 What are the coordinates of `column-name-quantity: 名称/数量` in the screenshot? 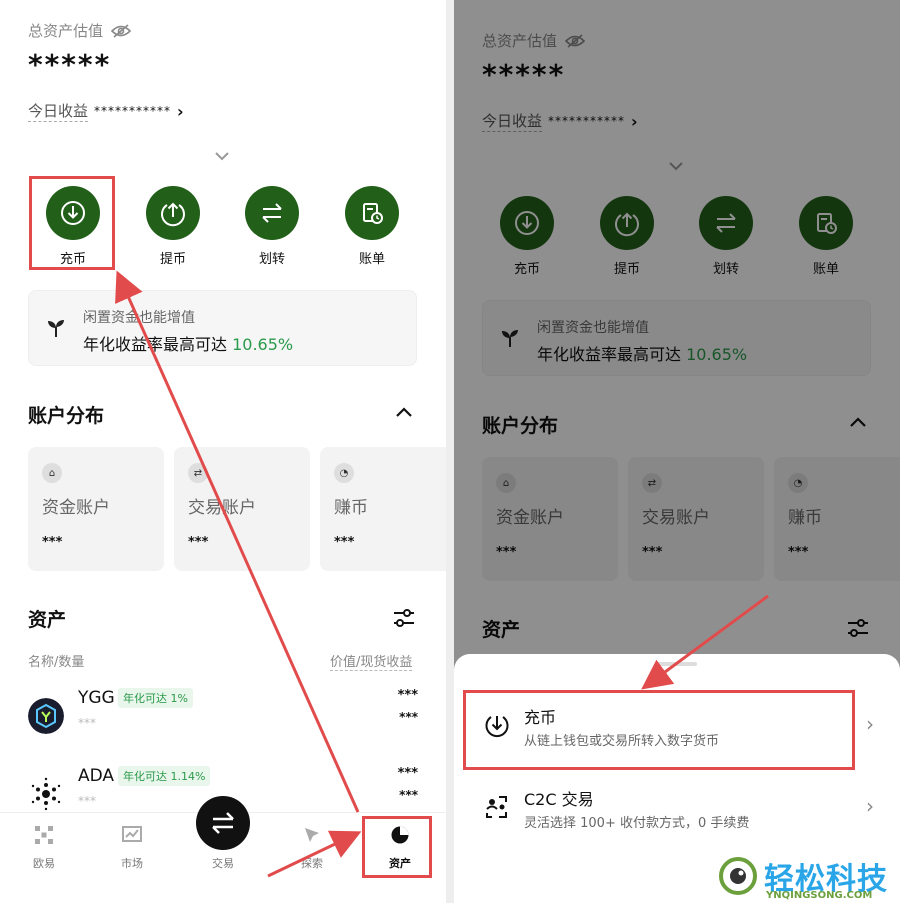 It's located at (56, 662).